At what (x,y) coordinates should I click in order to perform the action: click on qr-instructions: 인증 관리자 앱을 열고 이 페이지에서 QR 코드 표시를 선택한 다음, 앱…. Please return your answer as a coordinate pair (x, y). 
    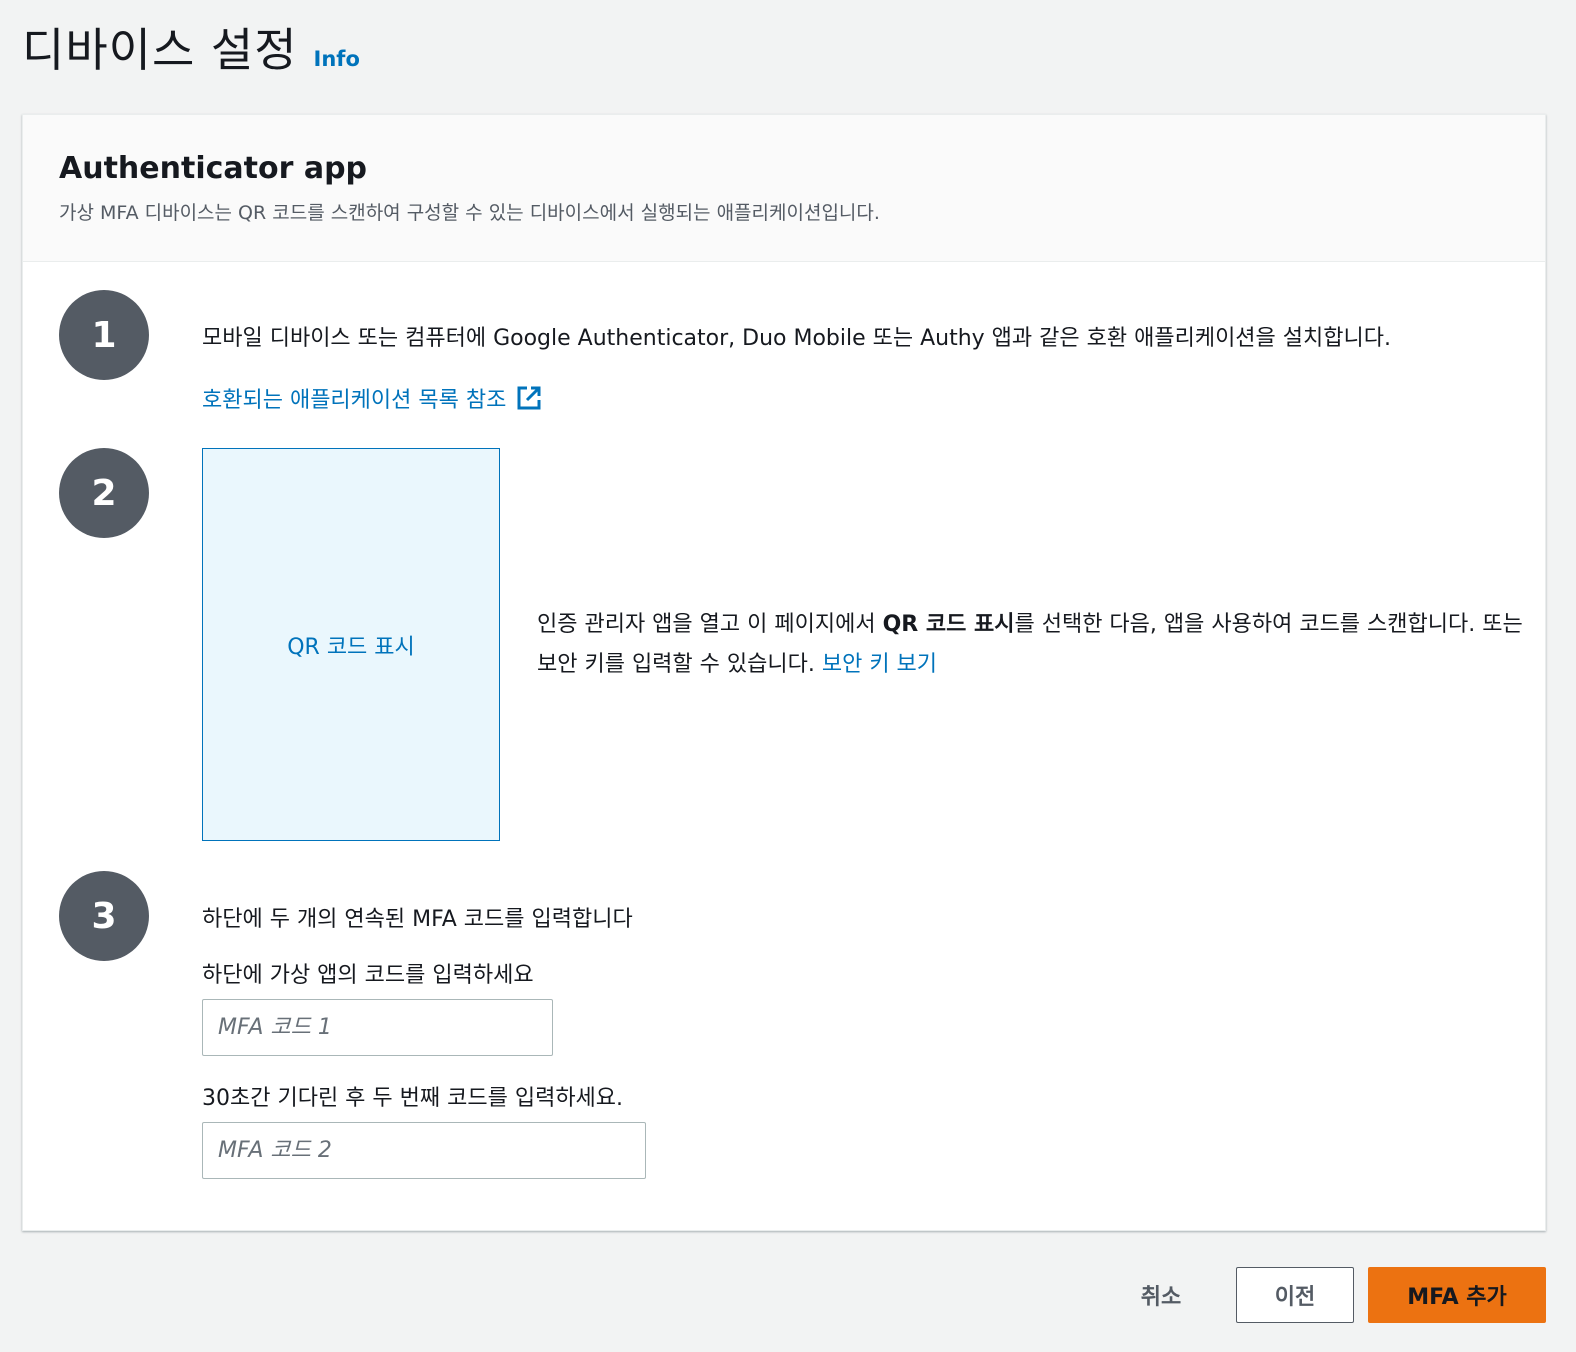
    Looking at the image, I should click on (1032, 645).